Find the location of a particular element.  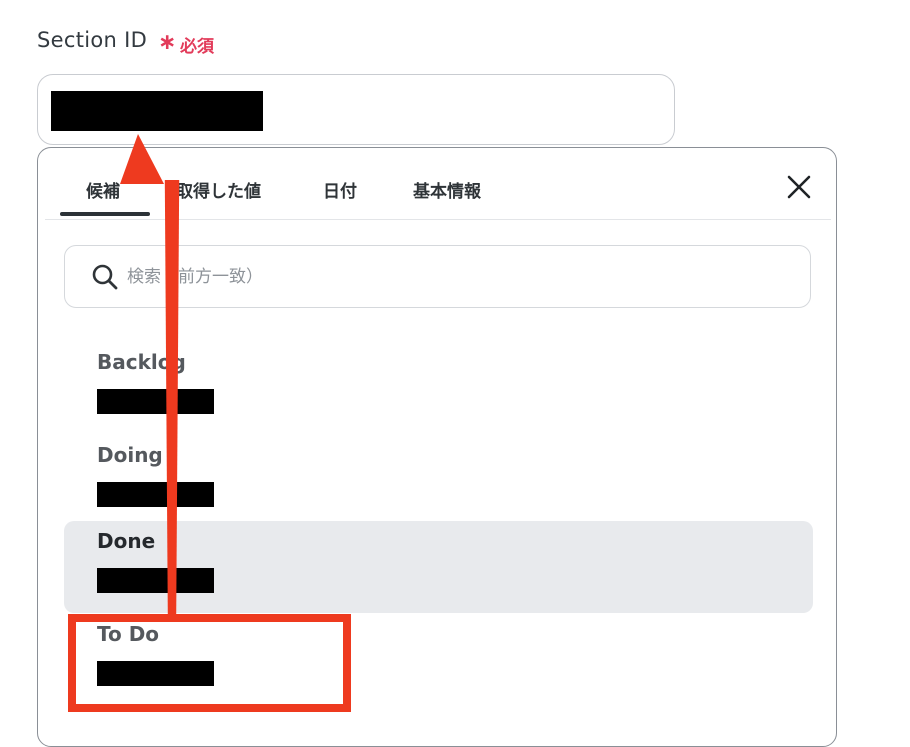

search-input is located at coordinates (457, 277).